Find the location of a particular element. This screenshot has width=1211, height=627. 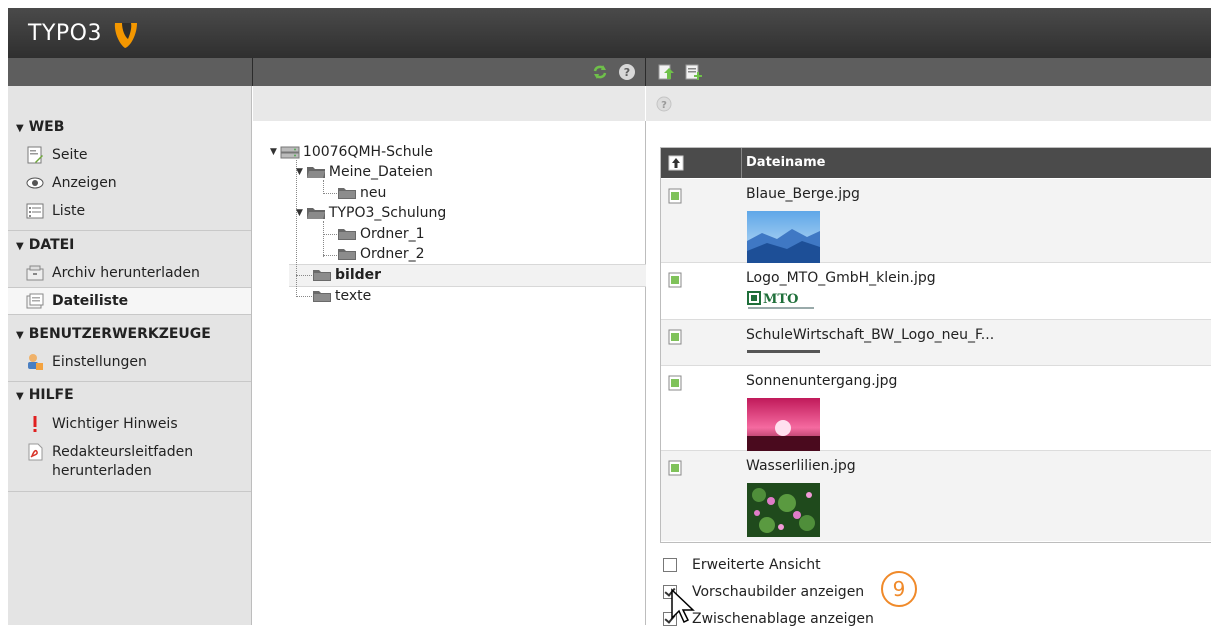

tree-node-label: texte is located at coordinates (353, 296).